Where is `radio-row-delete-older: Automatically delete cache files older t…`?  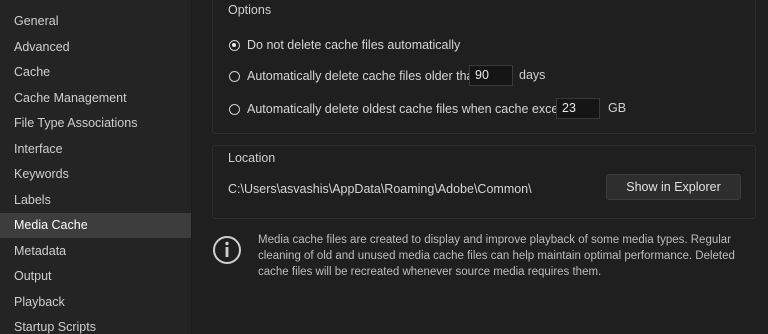
radio-row-delete-older: Automatically delete cache files older t… is located at coordinates (354, 76).